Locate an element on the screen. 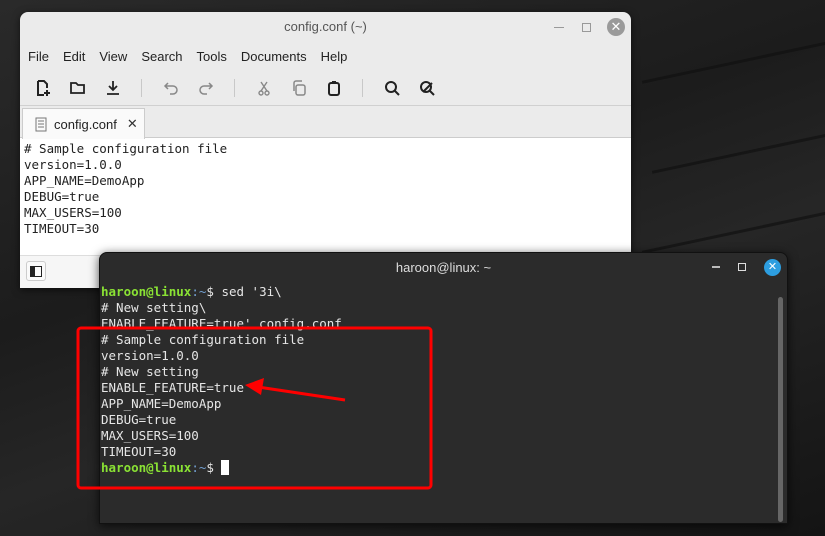 Image resolution: width=825 pixels, height=536 pixels. output-line: # New setting is located at coordinates (150, 371).